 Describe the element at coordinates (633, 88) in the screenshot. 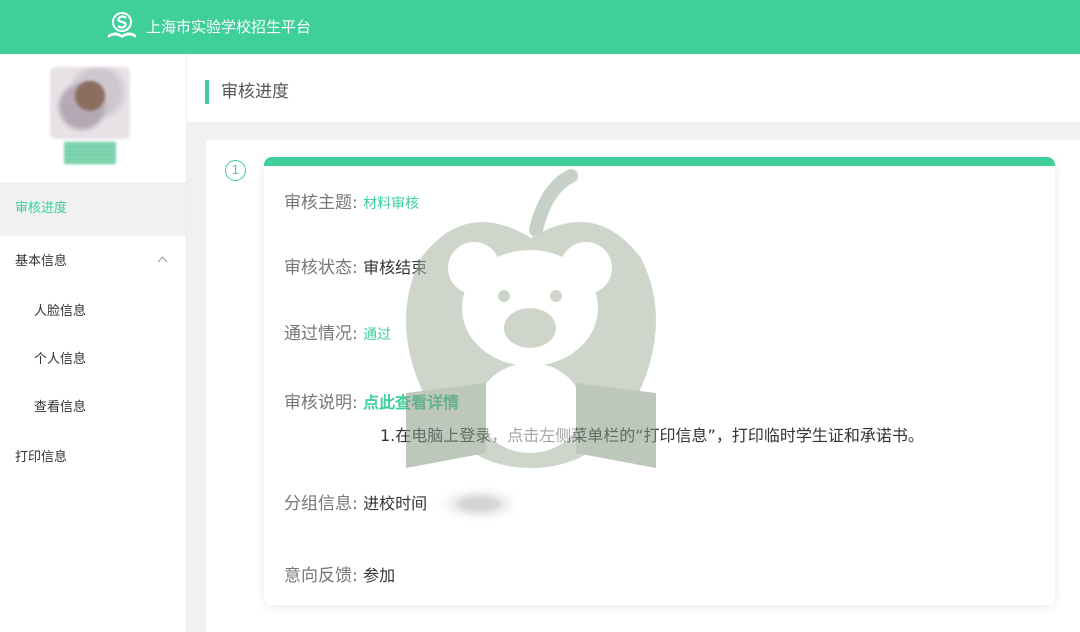

I see `page-header: 审核进度` at that location.